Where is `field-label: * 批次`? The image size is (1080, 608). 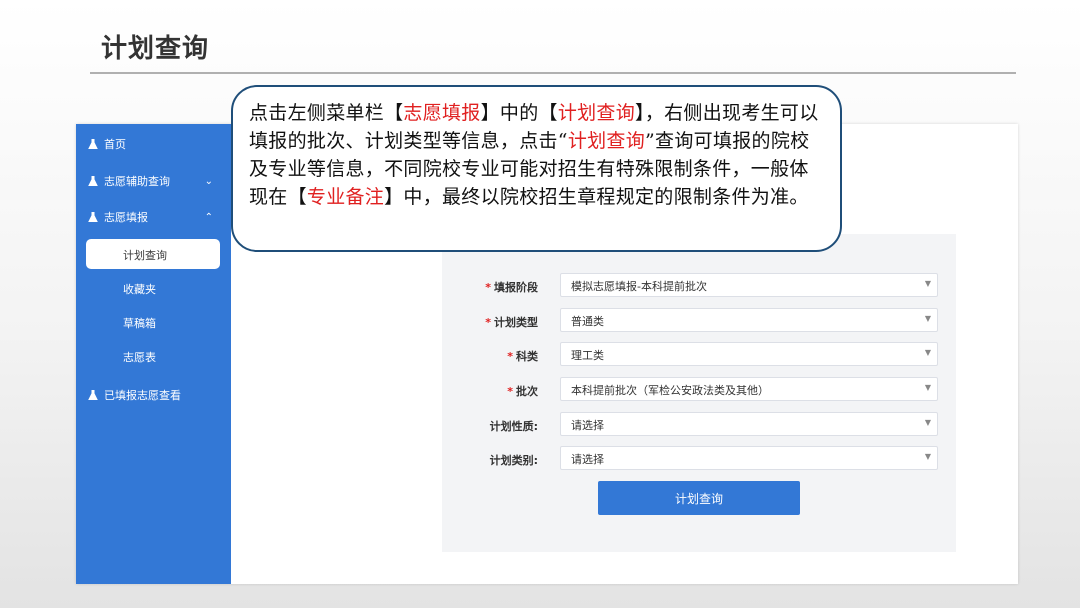
field-label: * 批次 is located at coordinates (522, 391).